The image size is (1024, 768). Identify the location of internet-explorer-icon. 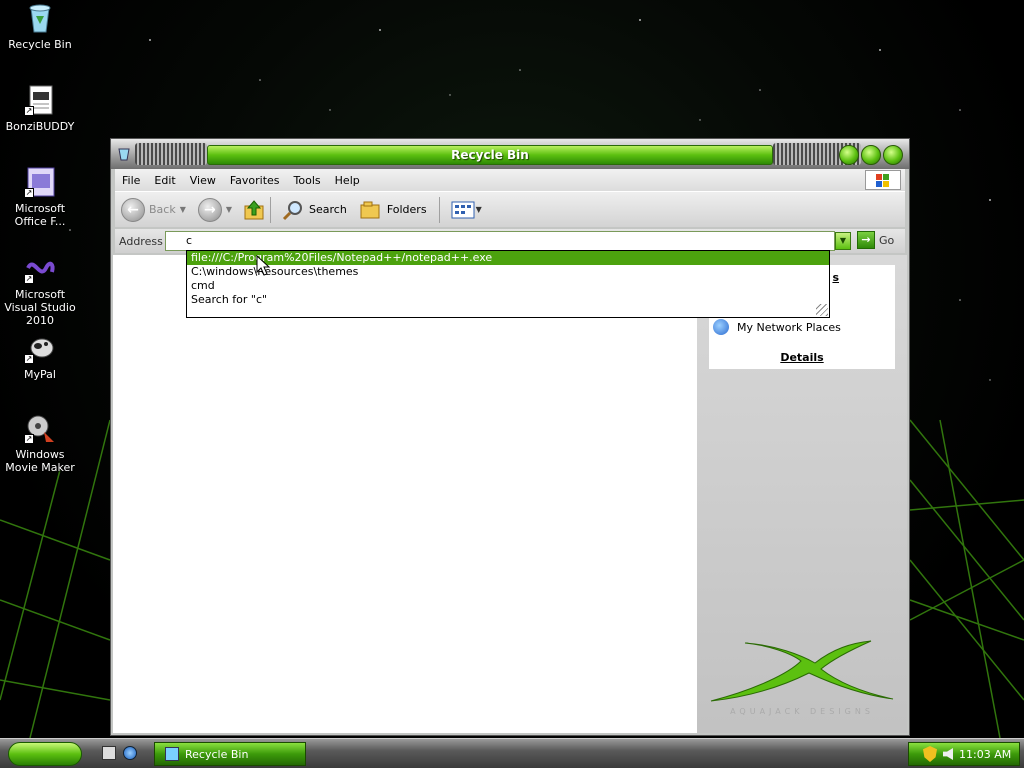
(130, 753).